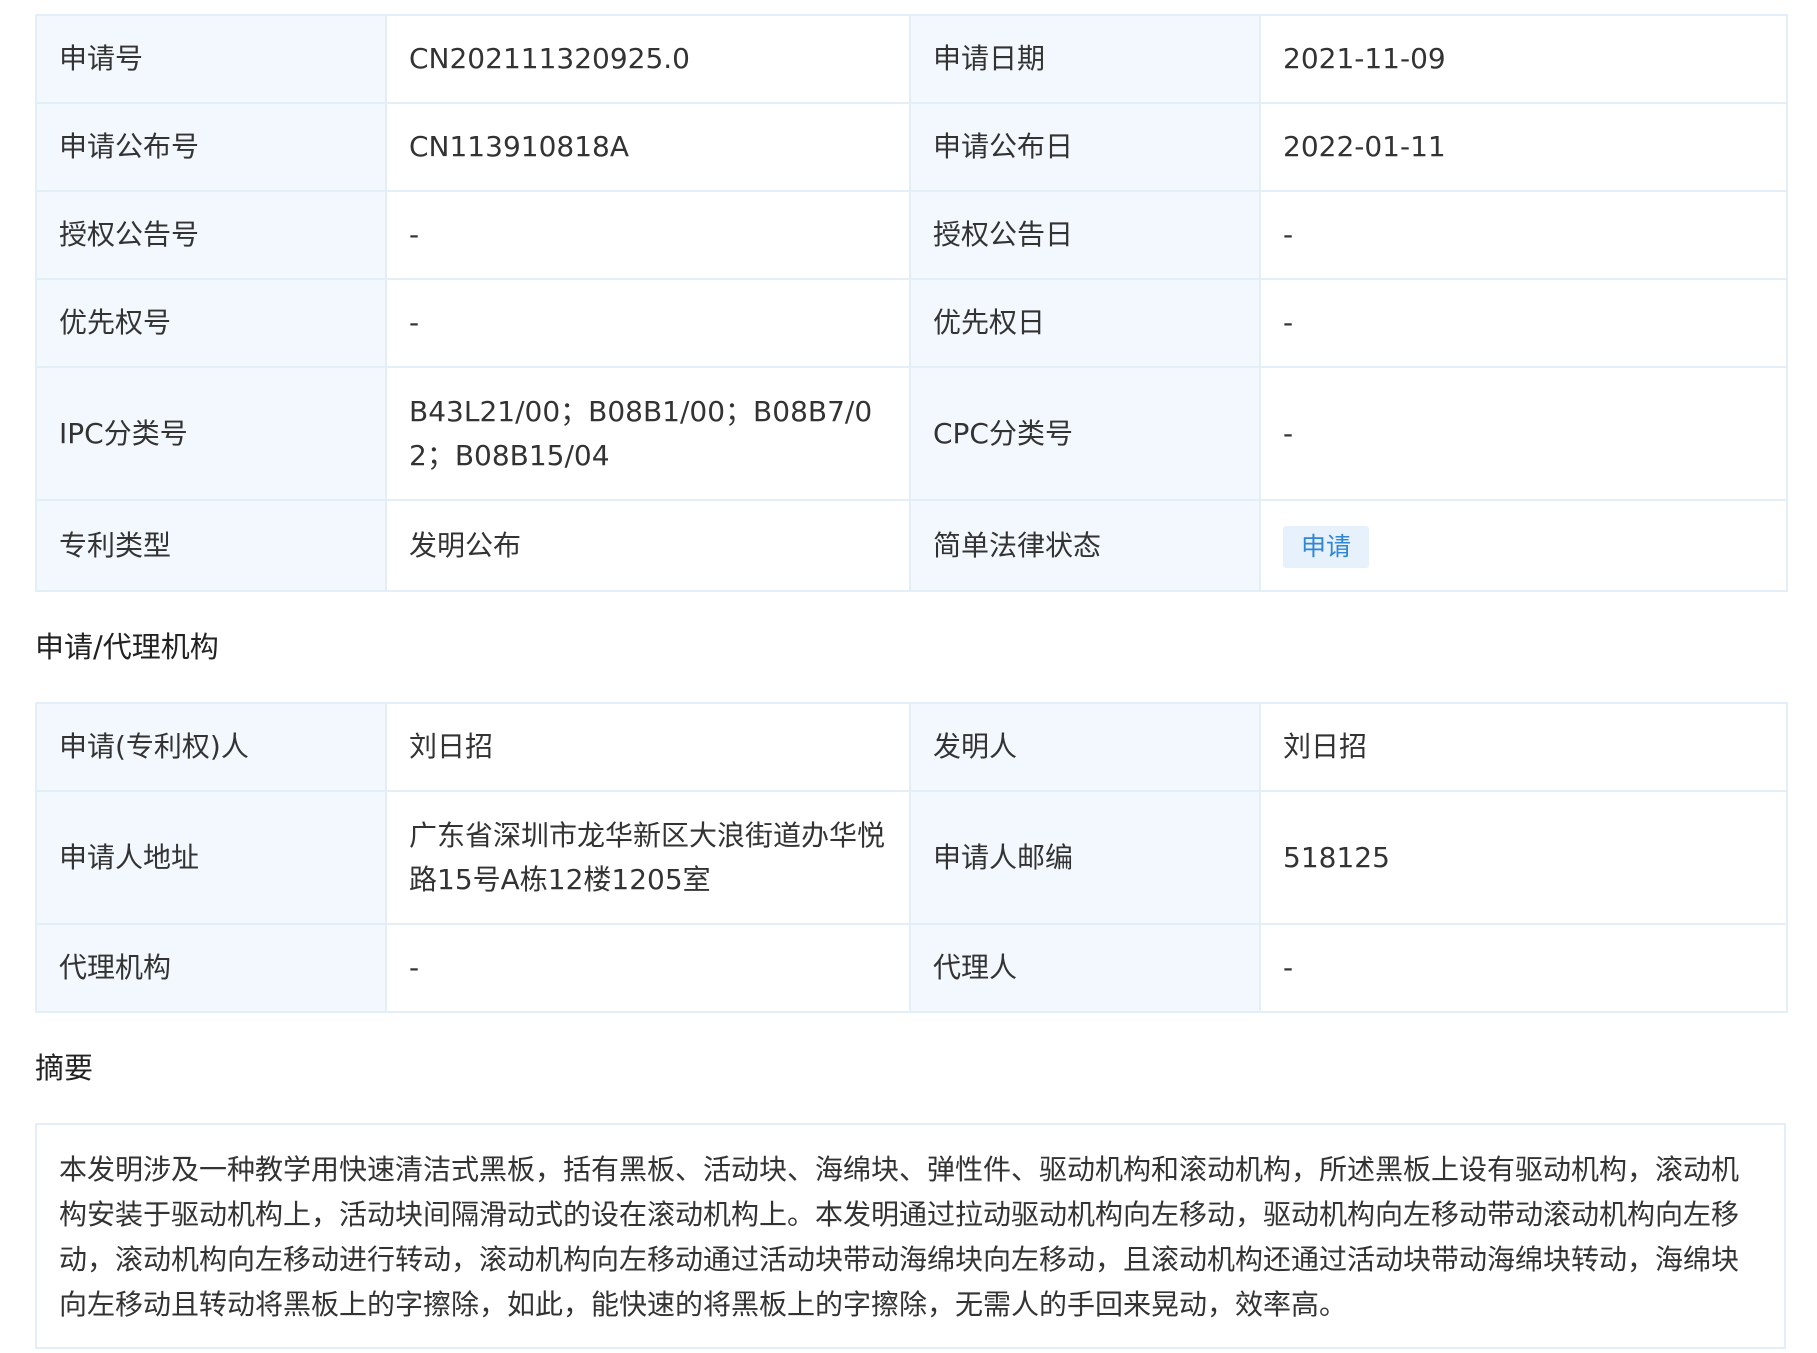 The height and width of the screenshot is (1353, 1817). What do you see at coordinates (648, 968) in the screenshot?
I see `agency-value: -` at bounding box center [648, 968].